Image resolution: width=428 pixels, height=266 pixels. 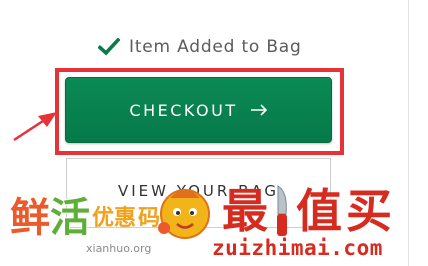 I want to click on watermark-char: 买, so click(x=369, y=211).